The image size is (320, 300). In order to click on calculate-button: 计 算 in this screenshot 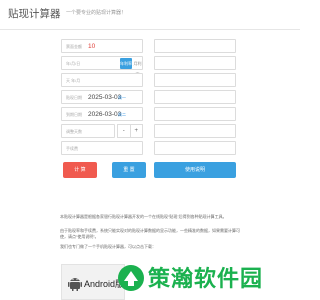, I will do `click(80, 170)`.